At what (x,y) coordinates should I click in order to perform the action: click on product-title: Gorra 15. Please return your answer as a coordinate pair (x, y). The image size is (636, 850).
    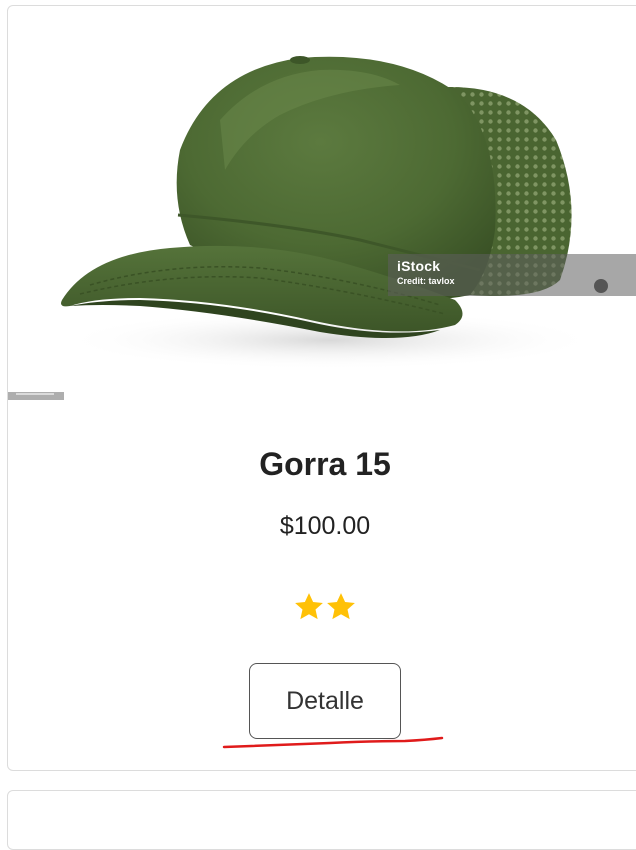
    Looking at the image, I should click on (325, 464).